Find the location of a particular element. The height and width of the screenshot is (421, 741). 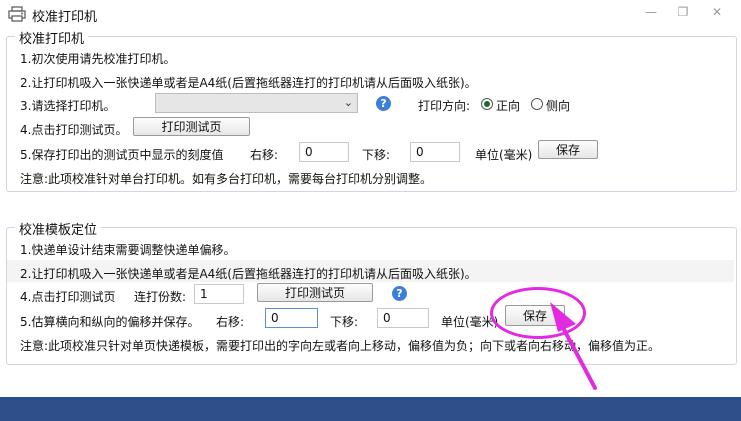

s2-step1-text: 1.快递单设计结束需要调整快递单偏移。 is located at coordinates (128, 250).